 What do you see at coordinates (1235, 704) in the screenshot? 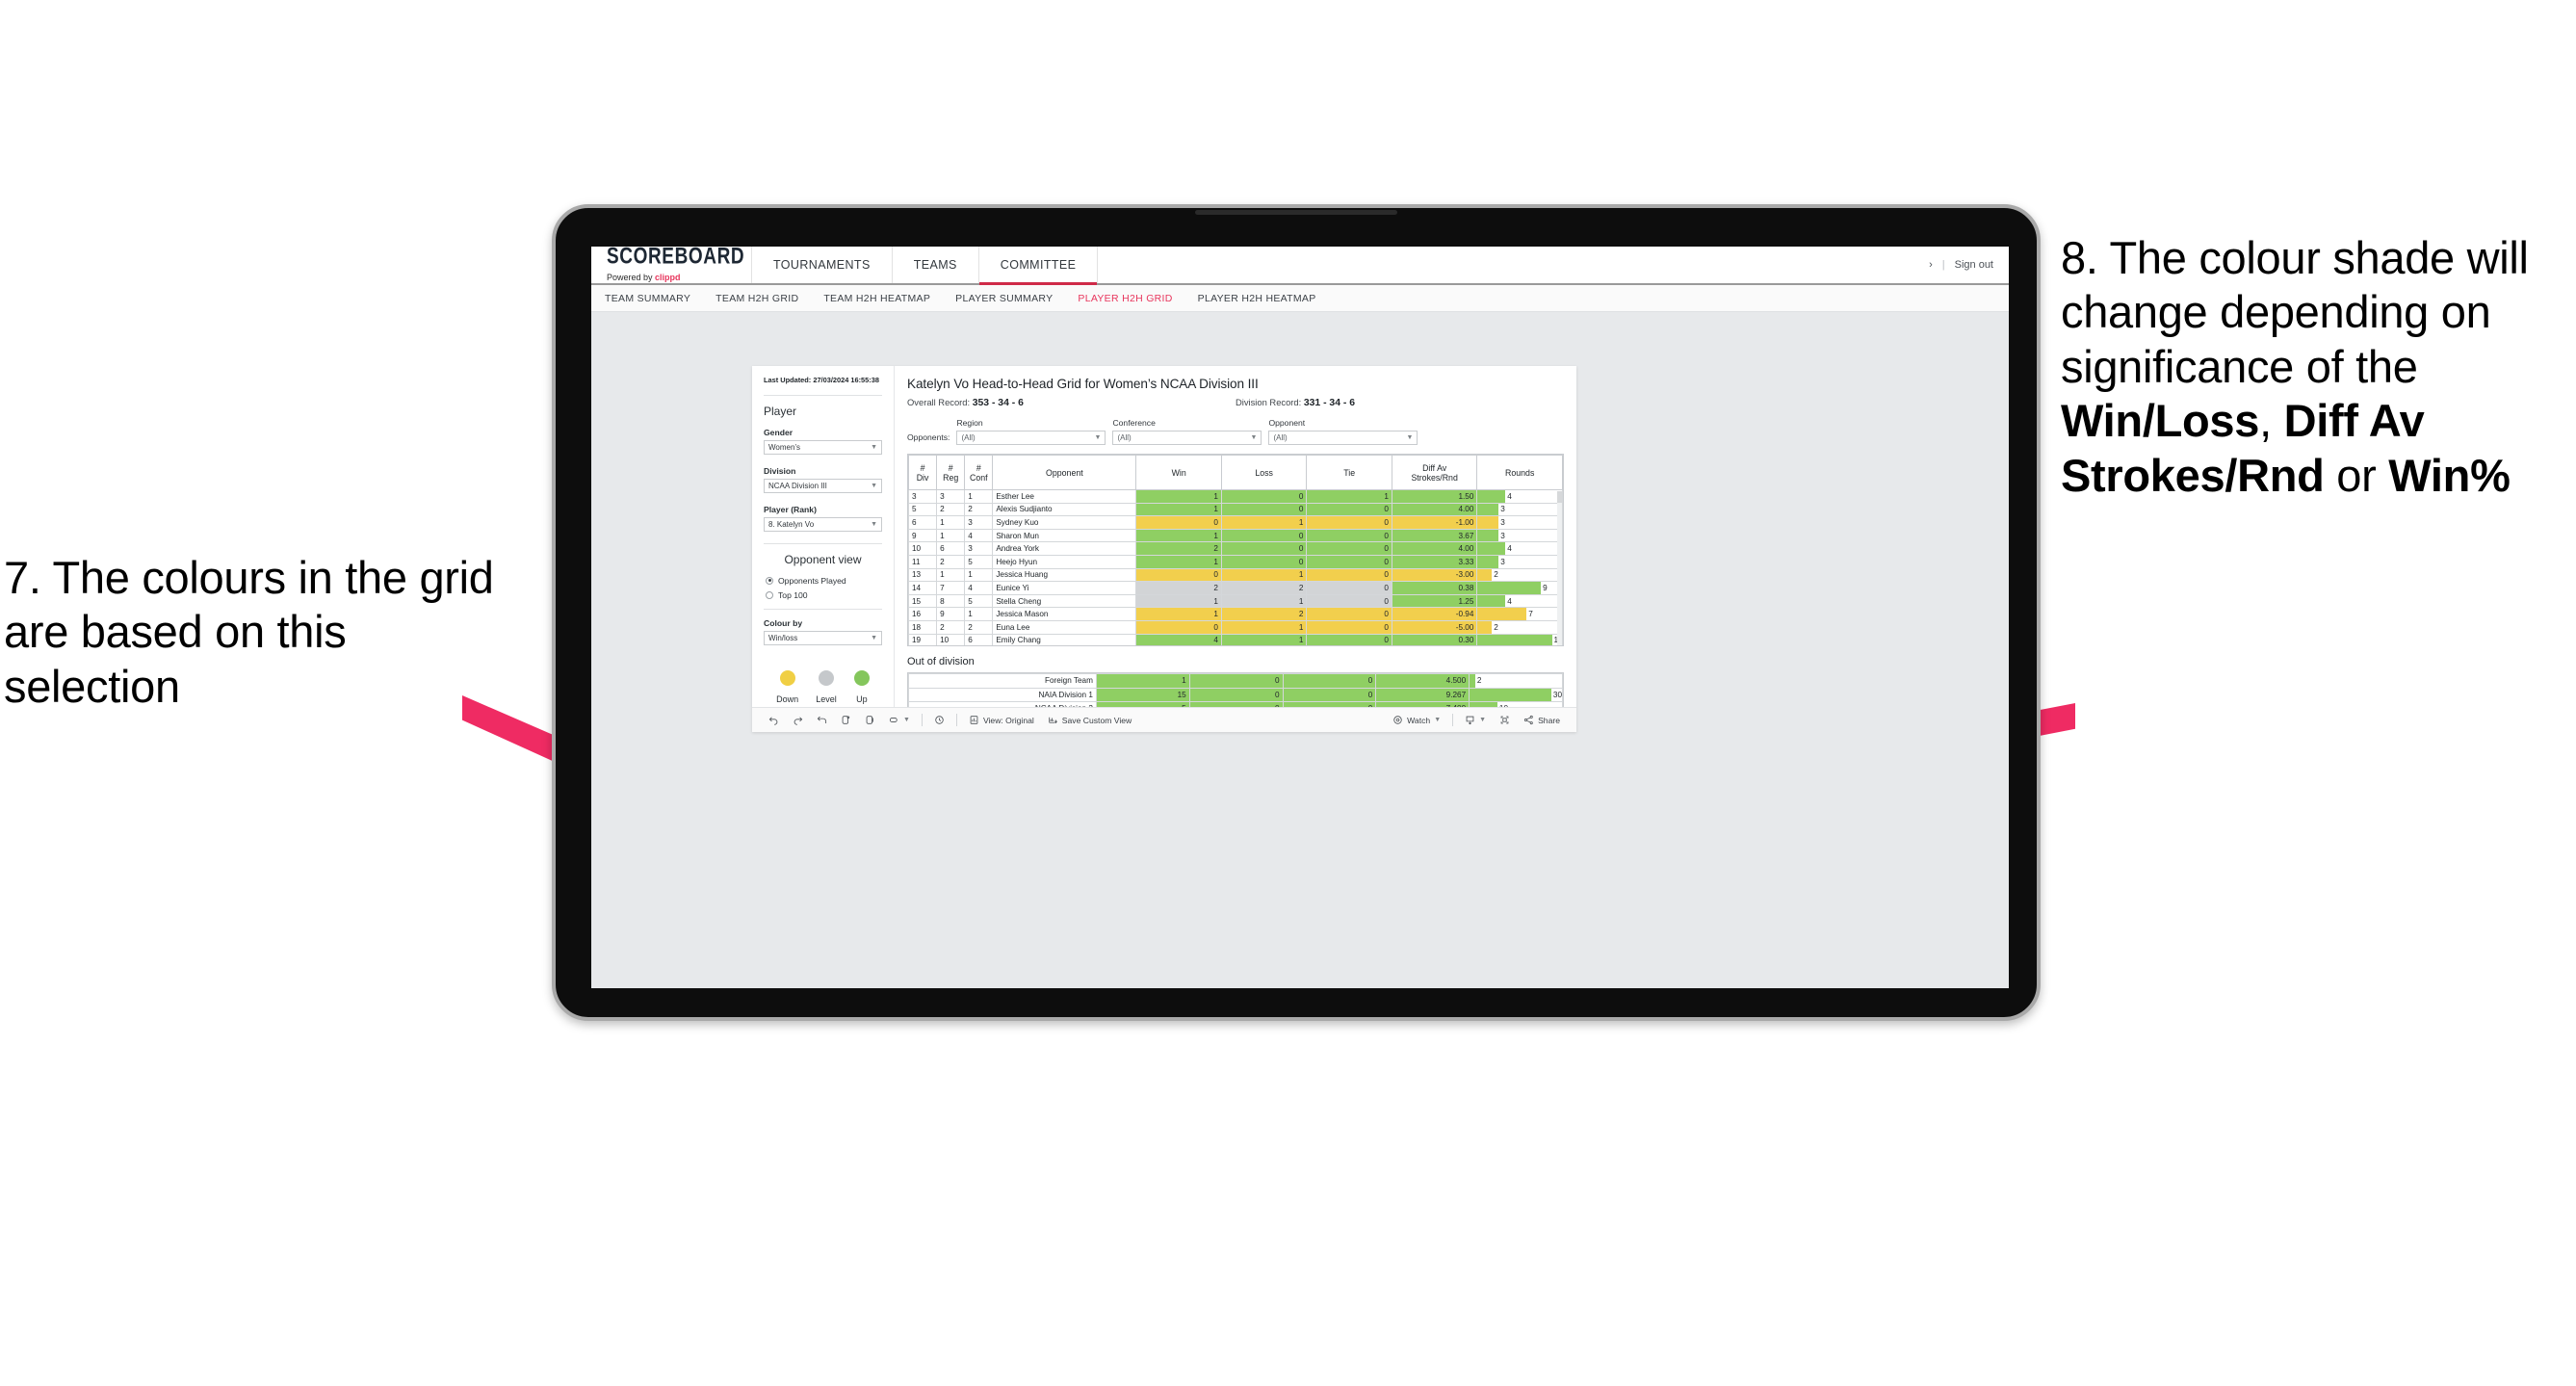
I see `out-of-division-row: NCAA Division 25007.40010` at bounding box center [1235, 704].